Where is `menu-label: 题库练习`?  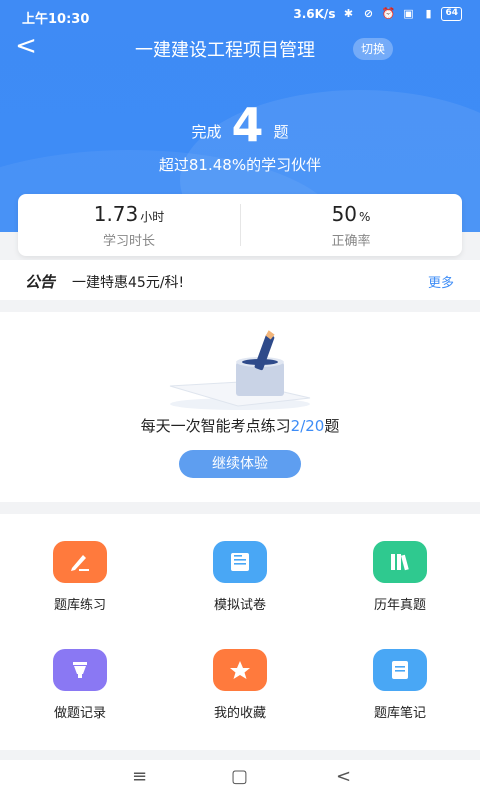
menu-label: 题库练习 is located at coordinates (79, 605).